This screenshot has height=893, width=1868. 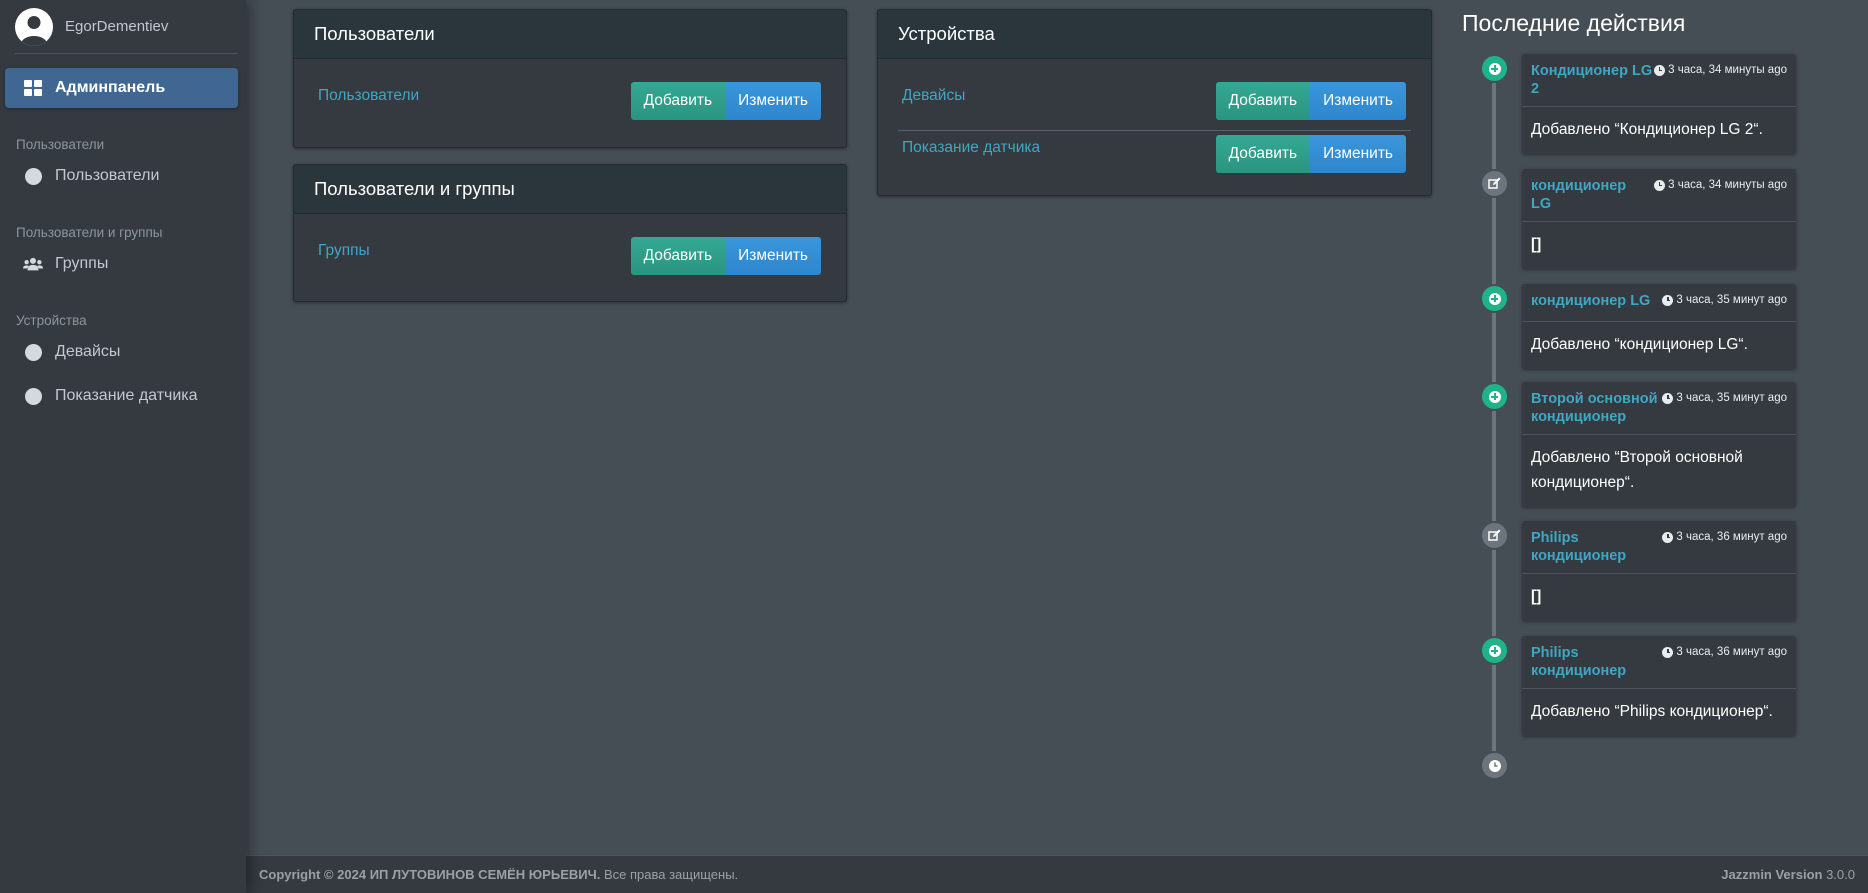 I want to click on card-title: Устройства, so click(x=1154, y=34).